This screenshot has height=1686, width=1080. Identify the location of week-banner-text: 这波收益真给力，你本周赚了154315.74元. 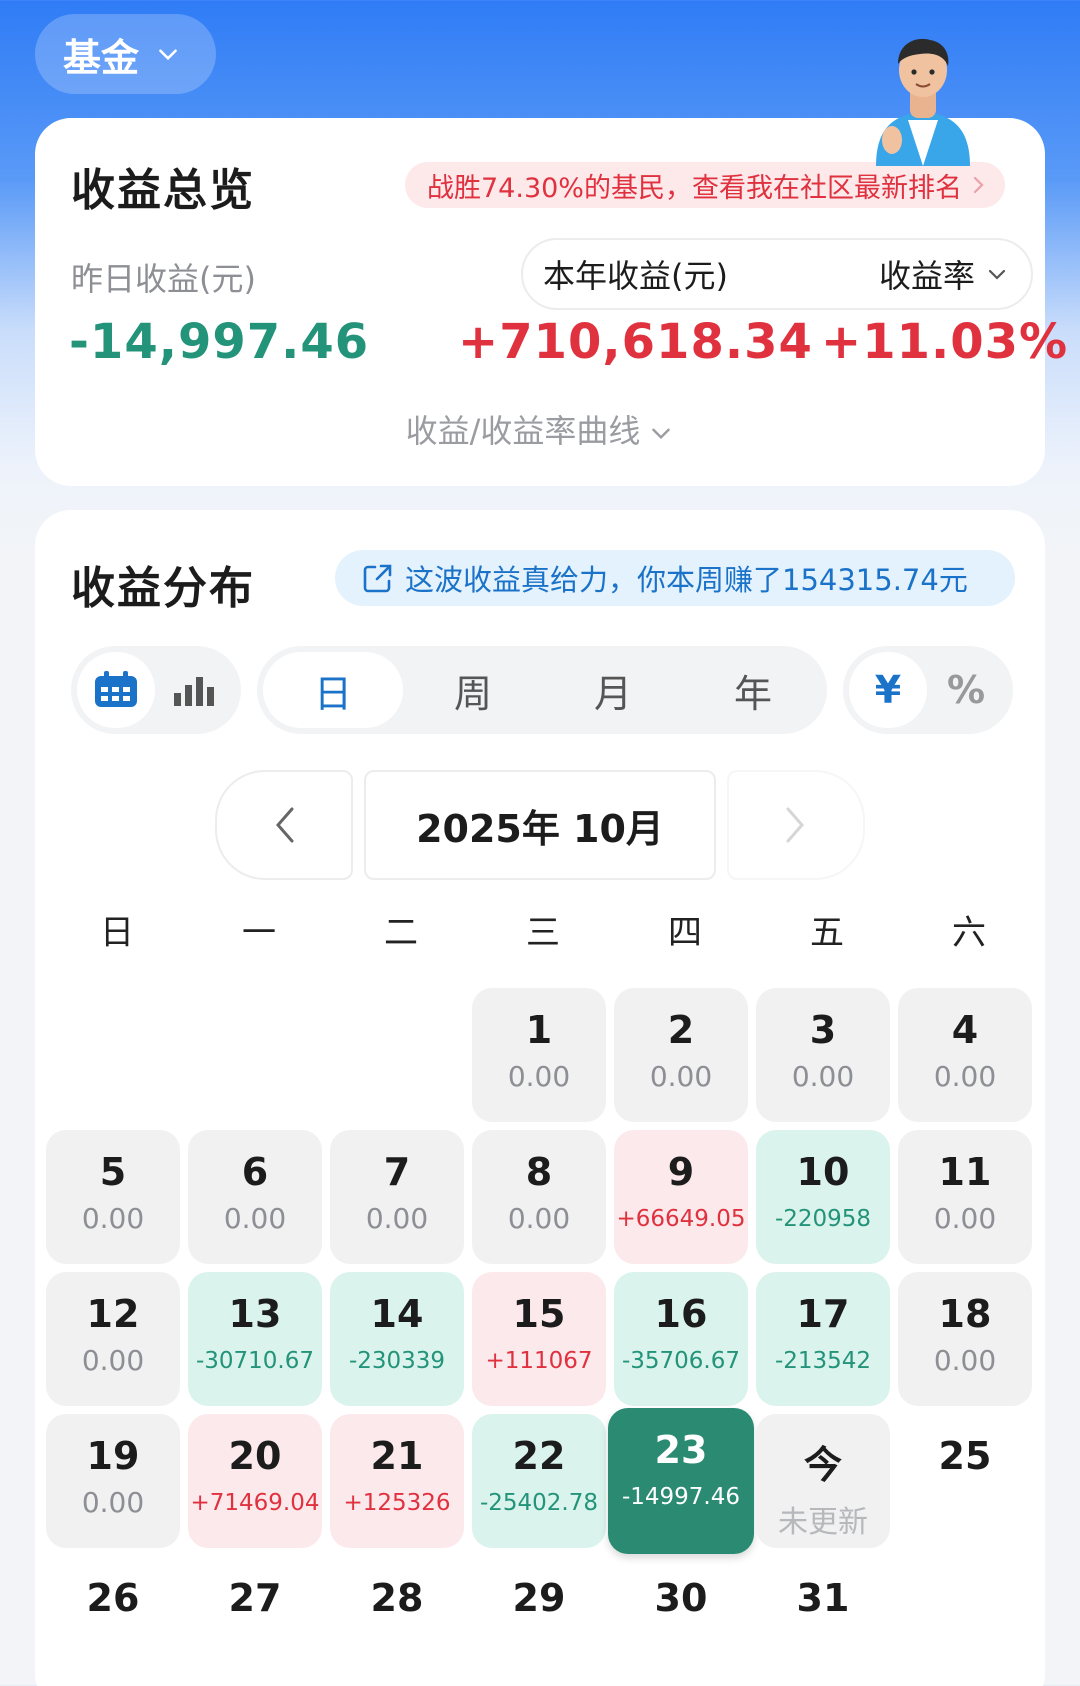
(686, 580).